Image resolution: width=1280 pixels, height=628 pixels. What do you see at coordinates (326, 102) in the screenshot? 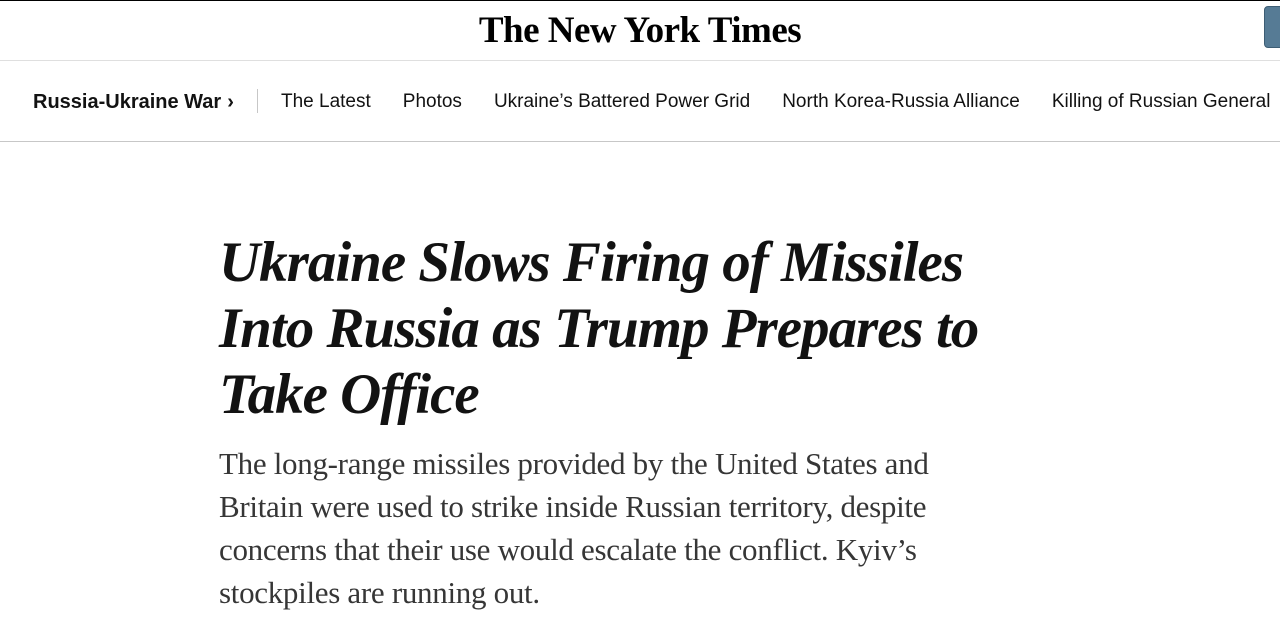
I see `nav-item-the-latest: The Latest` at bounding box center [326, 102].